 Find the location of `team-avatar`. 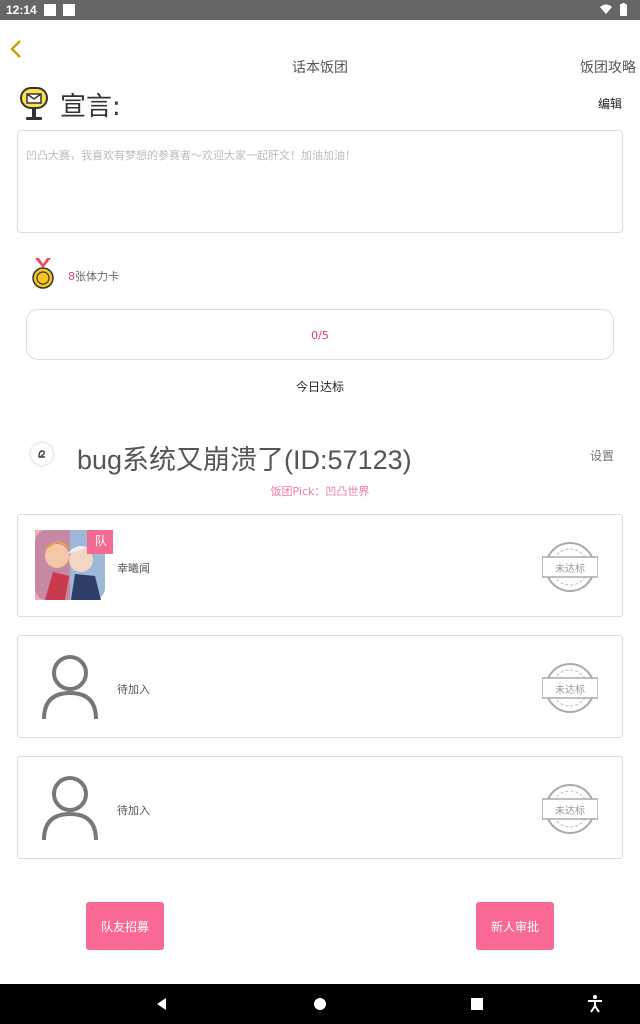

team-avatar is located at coordinates (42, 454).